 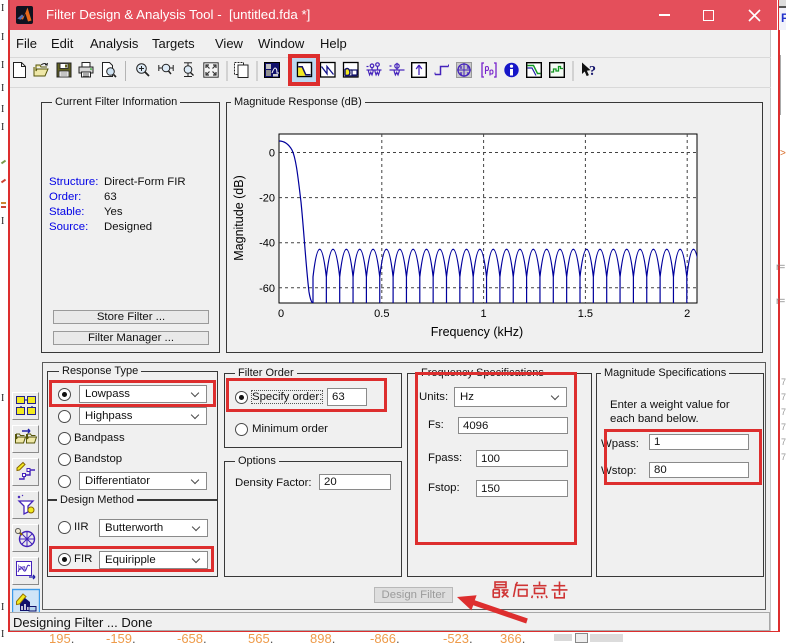 What do you see at coordinates (484, 314) in the screenshot?
I see `svg-text: 1` at bounding box center [484, 314].